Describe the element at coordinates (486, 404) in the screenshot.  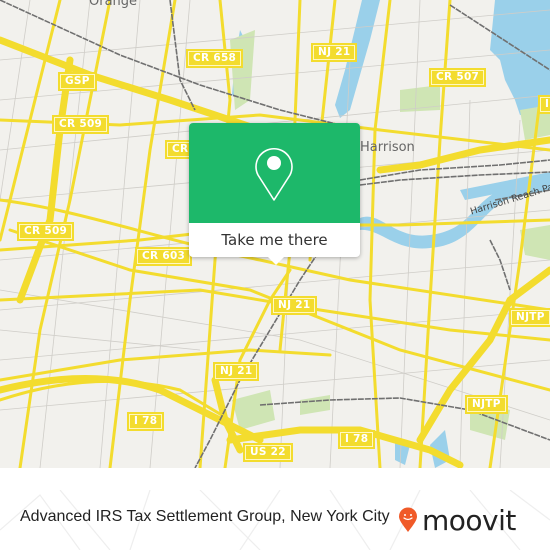
I see `route-shield-njtp-b: NJTP` at that location.